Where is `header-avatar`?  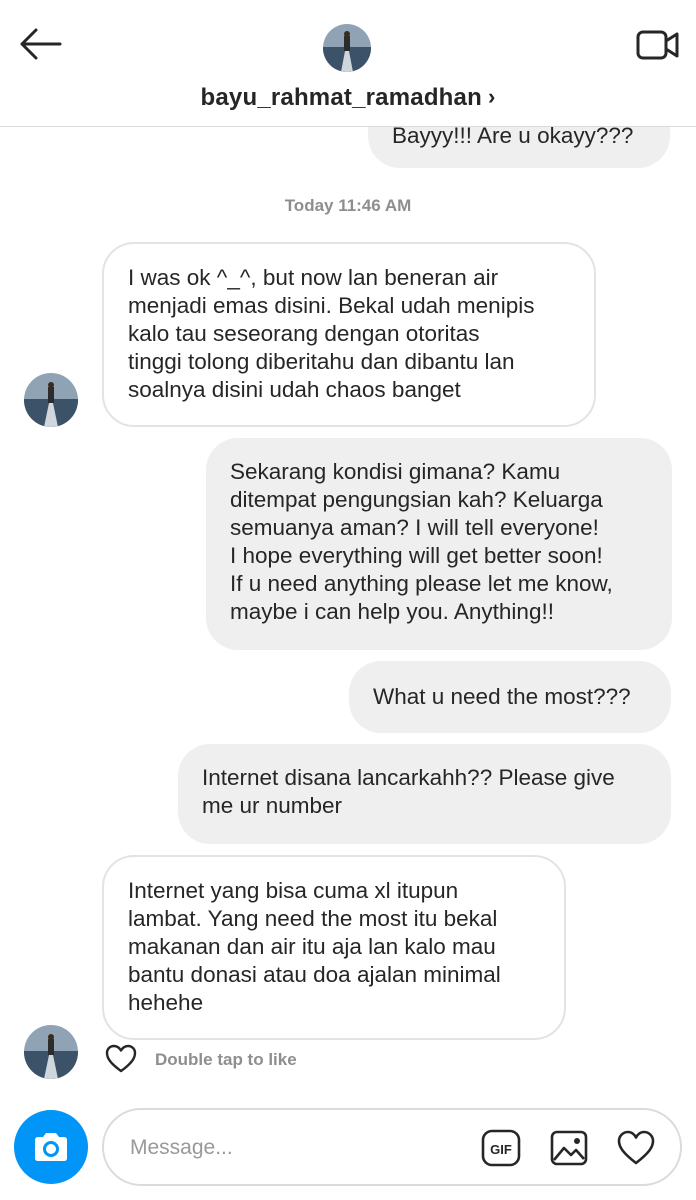 header-avatar is located at coordinates (347, 48).